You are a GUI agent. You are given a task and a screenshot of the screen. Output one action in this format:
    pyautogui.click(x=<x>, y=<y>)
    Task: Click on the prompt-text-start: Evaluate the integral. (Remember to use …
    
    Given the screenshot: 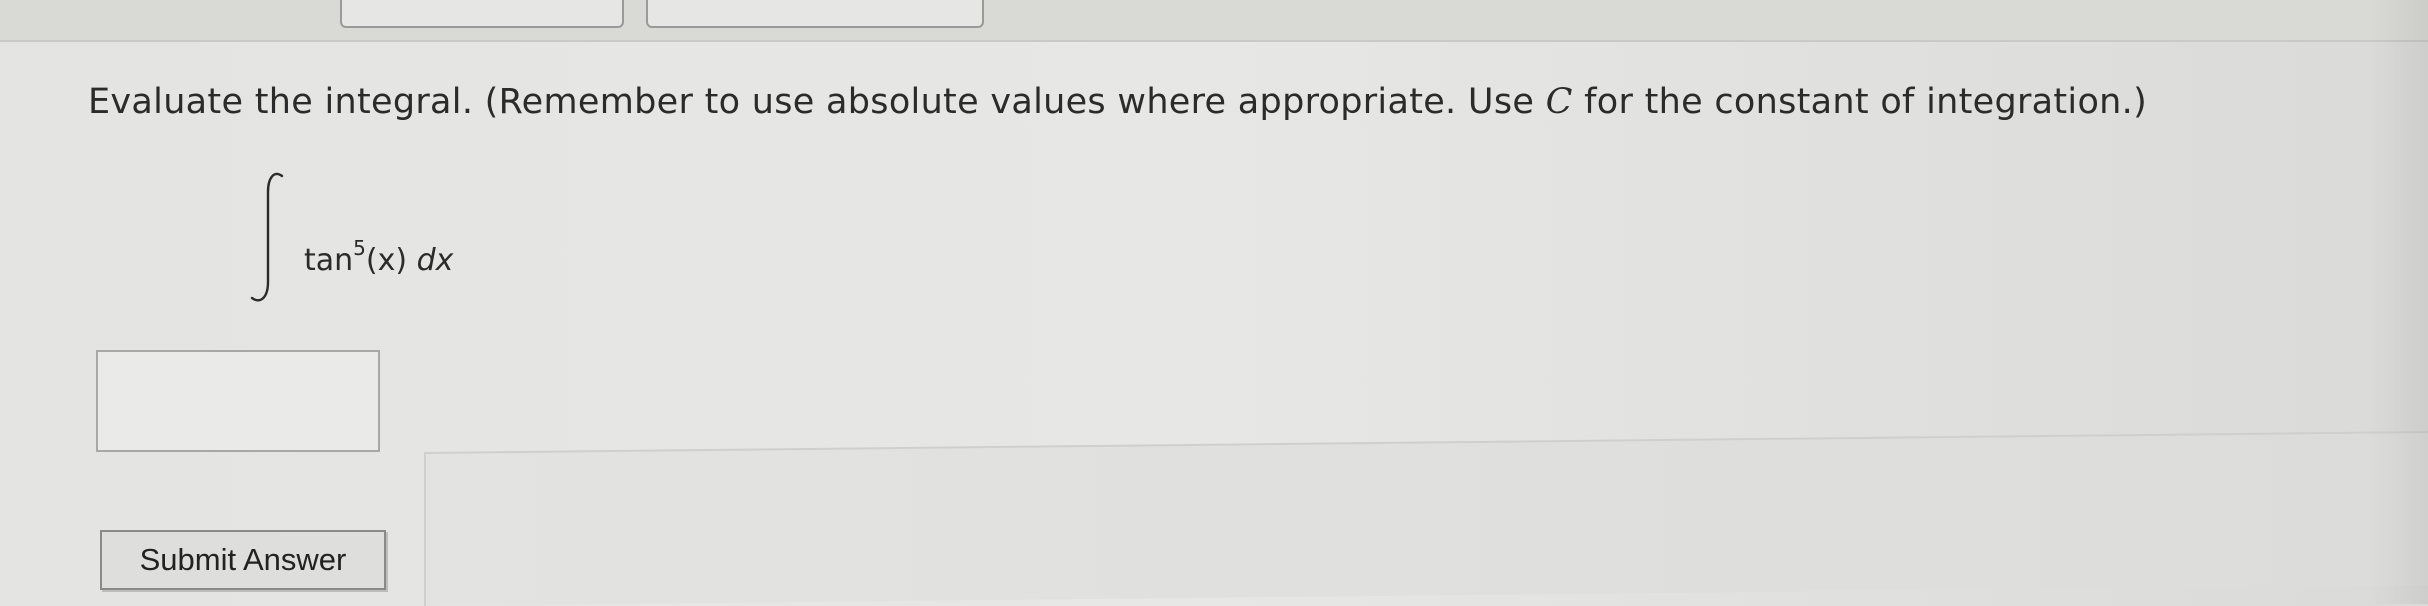 What is the action you would take?
    pyautogui.click(x=817, y=102)
    